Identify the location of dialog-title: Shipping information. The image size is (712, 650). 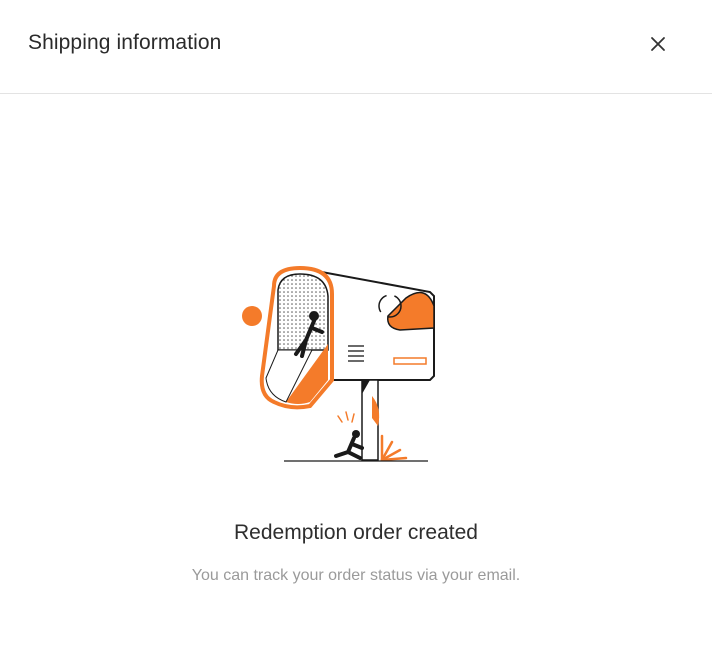
(125, 42).